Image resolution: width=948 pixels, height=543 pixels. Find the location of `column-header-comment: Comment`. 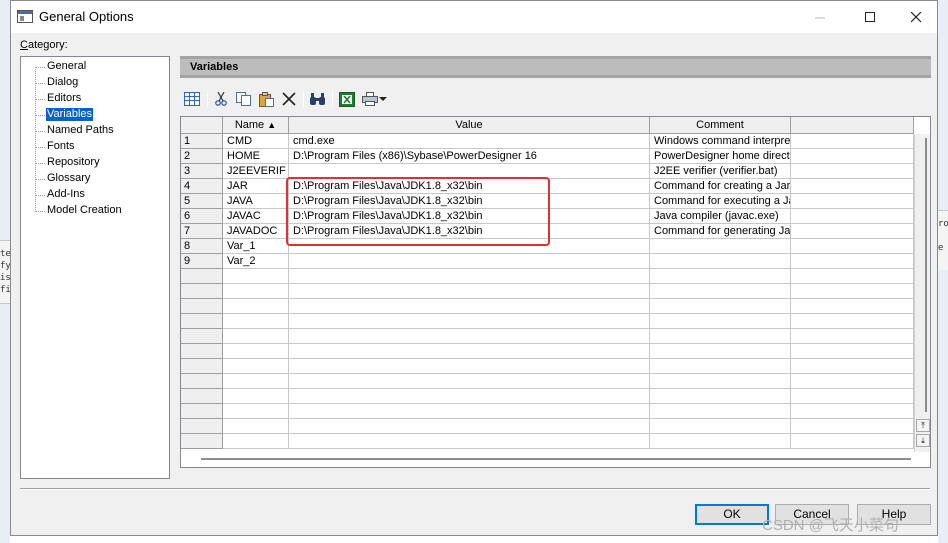

column-header-comment: Comment is located at coordinates (720, 125).